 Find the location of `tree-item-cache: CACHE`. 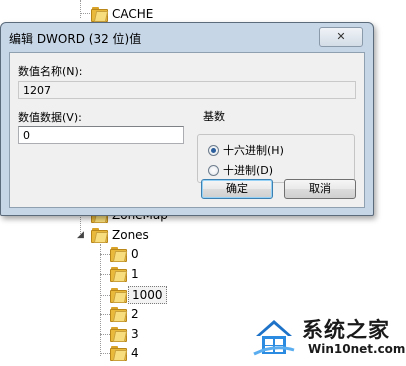

tree-item-cache: CACHE is located at coordinates (123, 14).